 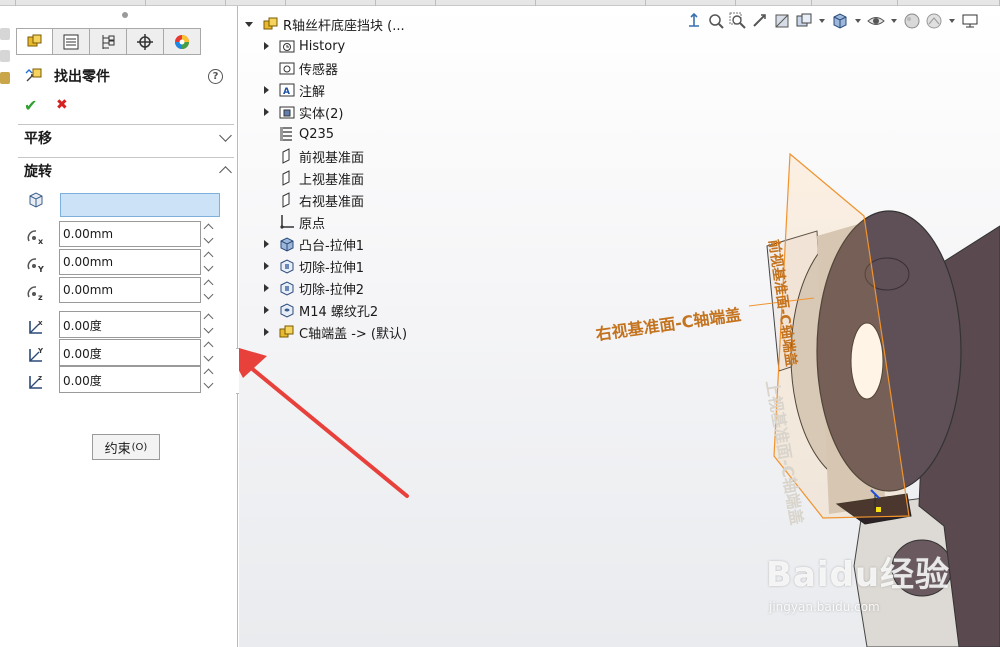 I want to click on ok-button: ✔, so click(x=30, y=105).